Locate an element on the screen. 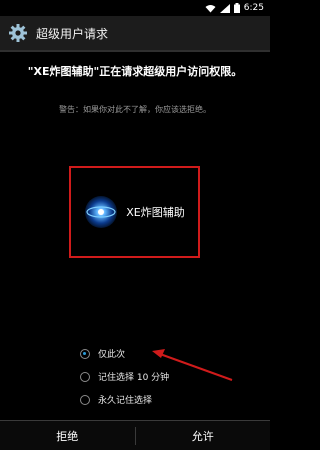 This screenshot has height=450, width=320. warning-text: 警告：如果你对此不了解，你应该选拒绝。 is located at coordinates (135, 109).